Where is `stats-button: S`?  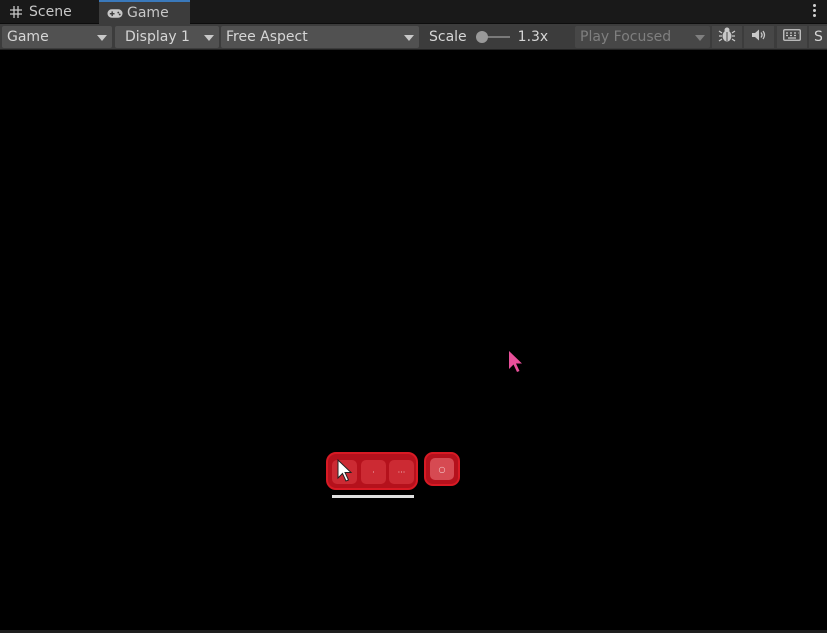 stats-button: S is located at coordinates (818, 37).